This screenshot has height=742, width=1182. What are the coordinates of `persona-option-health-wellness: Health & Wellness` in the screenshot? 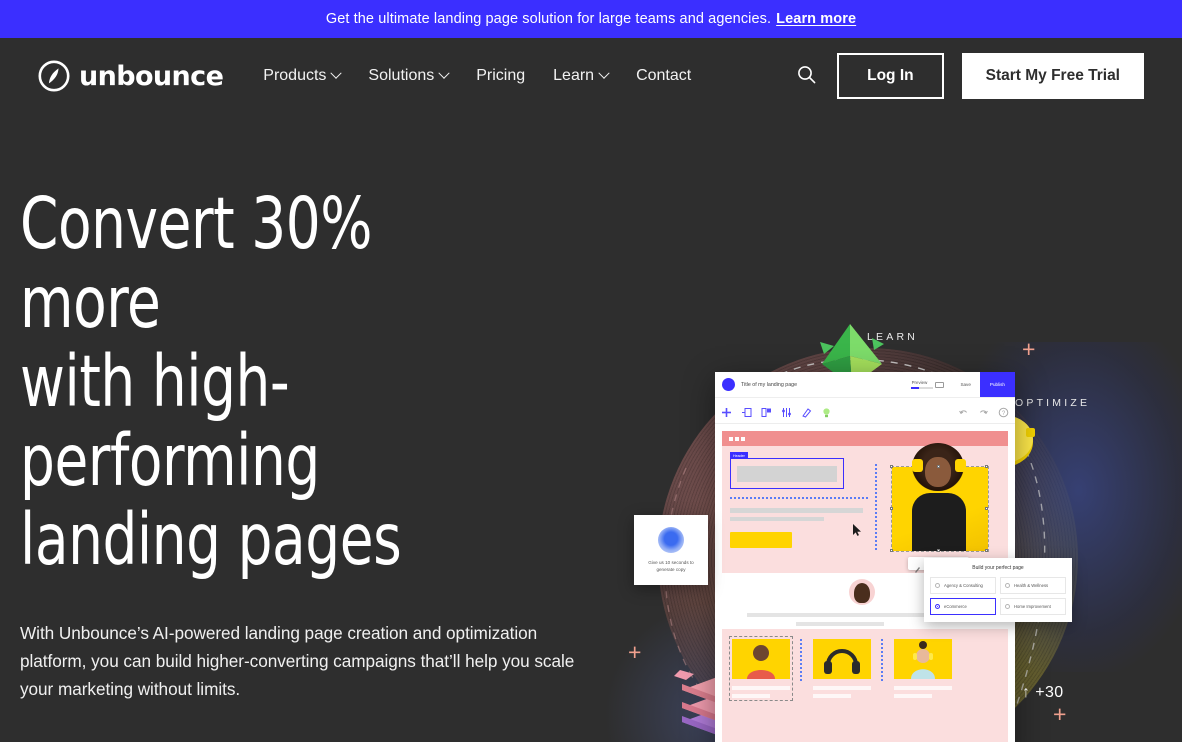 It's located at (1033, 585).